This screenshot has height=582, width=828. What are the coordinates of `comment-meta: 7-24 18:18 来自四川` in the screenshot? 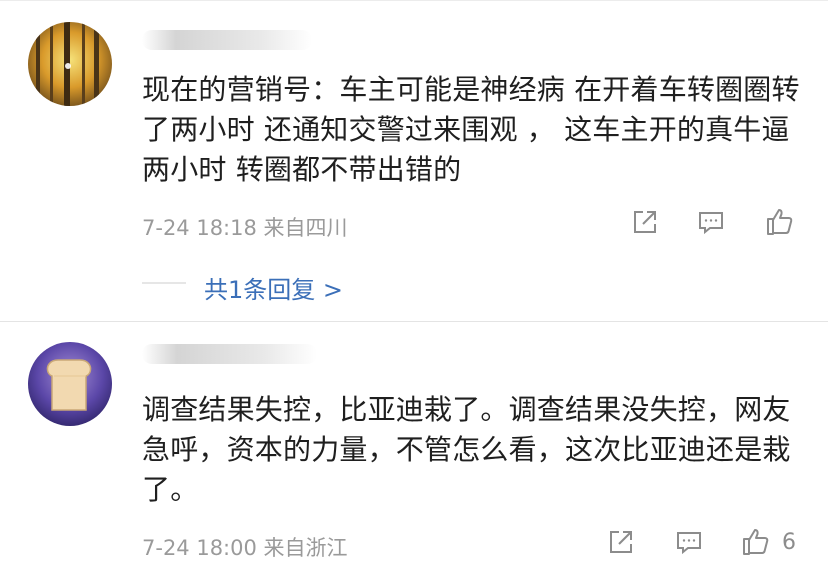 It's located at (245, 227).